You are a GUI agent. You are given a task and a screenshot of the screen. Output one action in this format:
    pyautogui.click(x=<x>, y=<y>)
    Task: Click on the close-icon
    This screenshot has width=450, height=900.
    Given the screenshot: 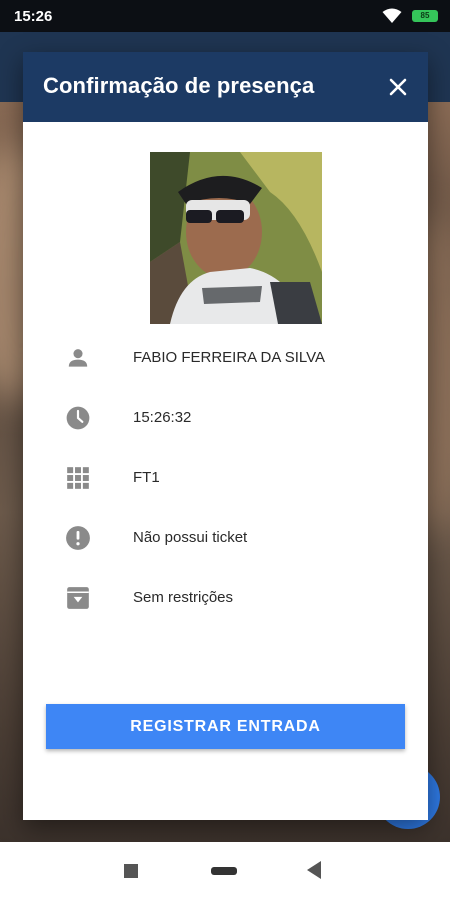 What is the action you would take?
    pyautogui.click(x=398, y=87)
    